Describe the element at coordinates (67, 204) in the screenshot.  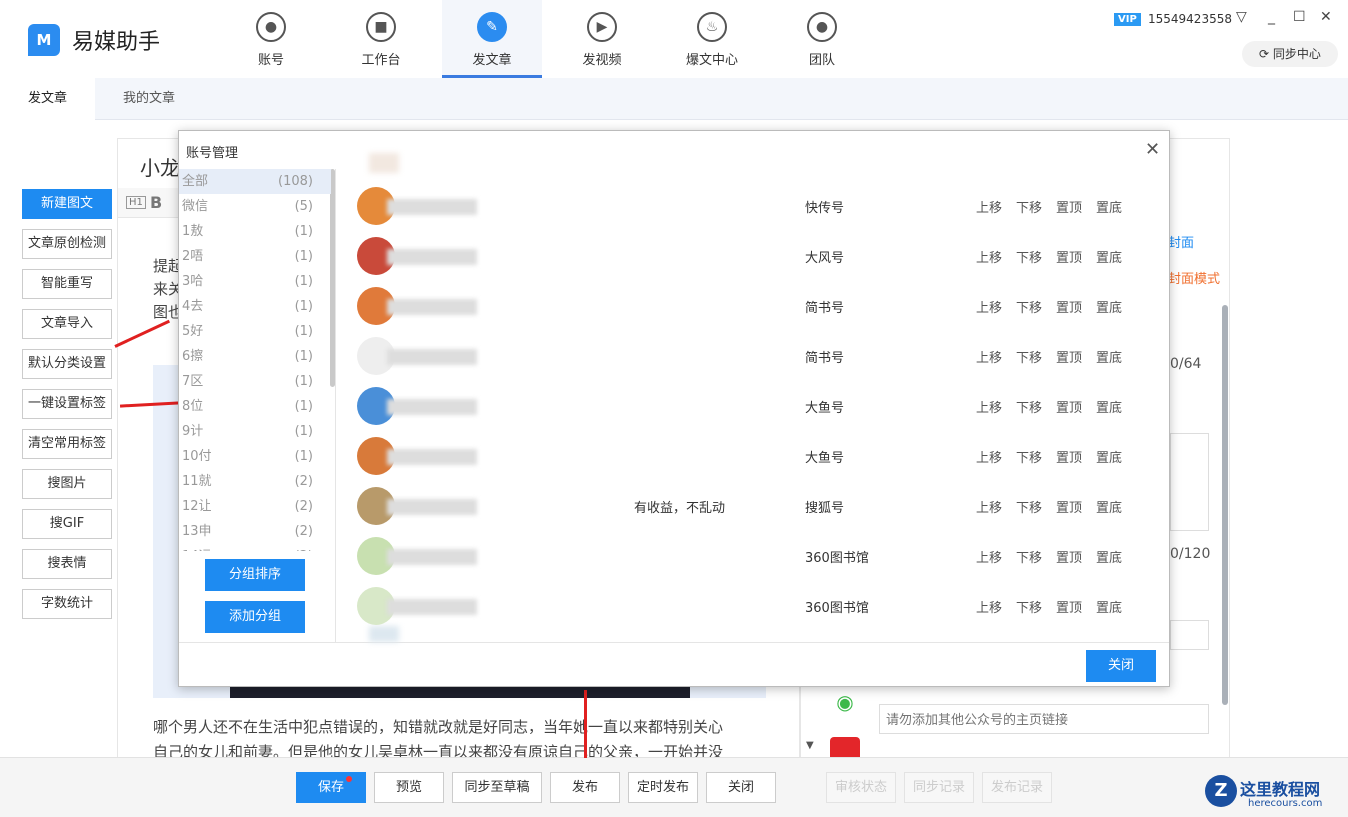
I see `new-article-button: 新建图文` at that location.